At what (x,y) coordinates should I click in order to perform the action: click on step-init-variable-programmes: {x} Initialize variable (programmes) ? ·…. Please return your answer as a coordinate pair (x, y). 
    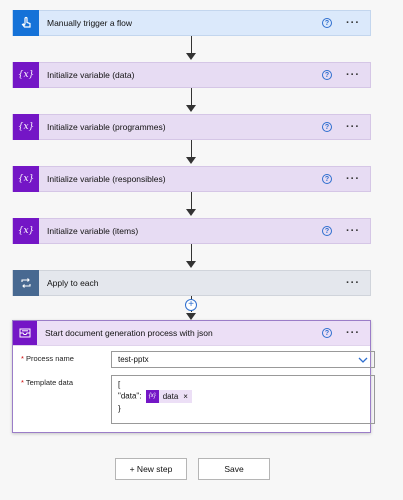
    Looking at the image, I should click on (191, 127).